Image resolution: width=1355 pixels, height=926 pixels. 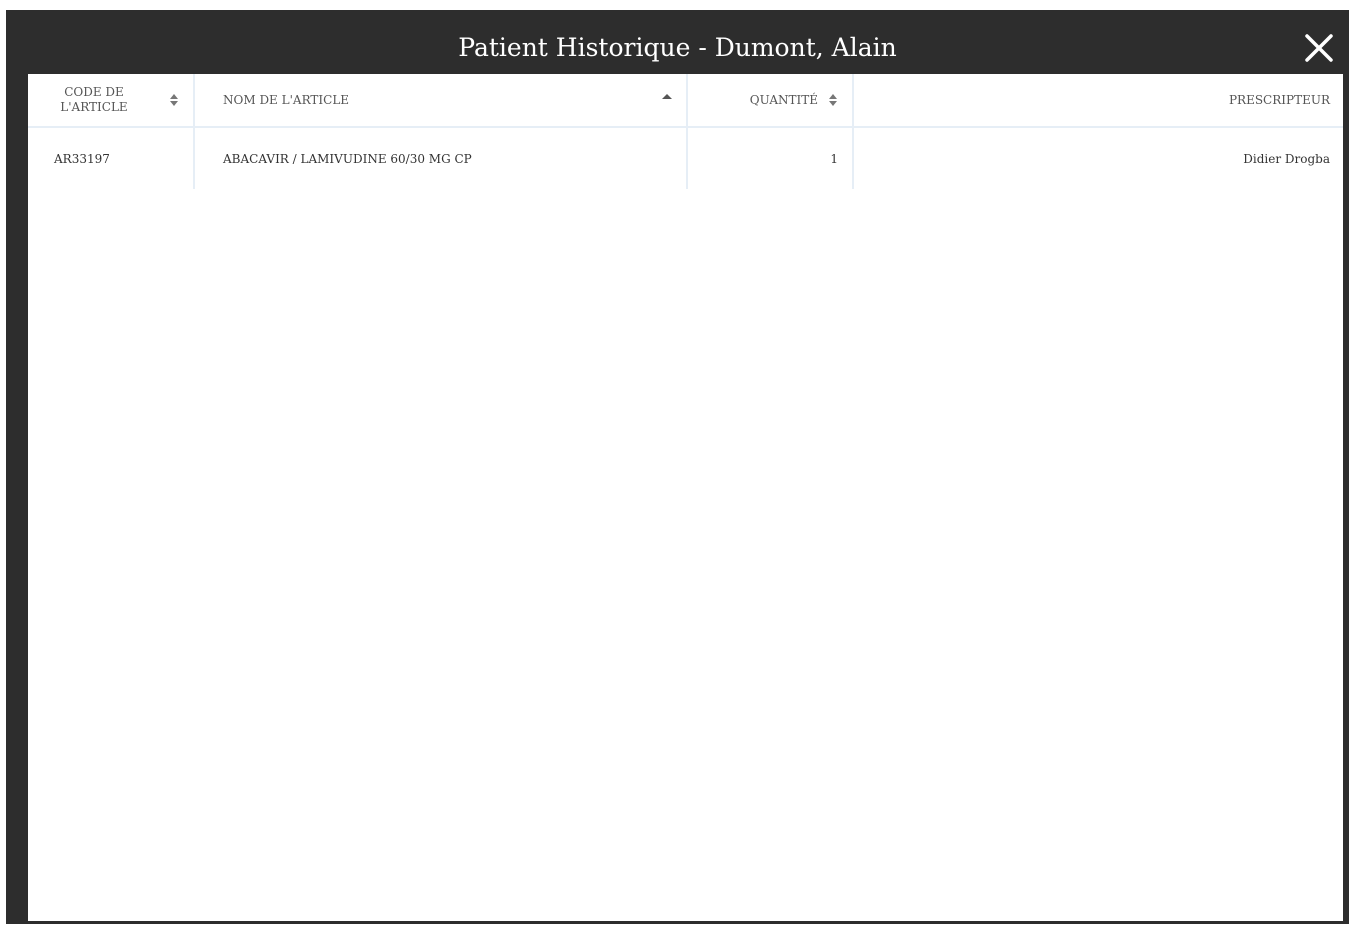 I want to click on column-header-label: NOM DE L'ARTICLE, so click(x=286, y=99).